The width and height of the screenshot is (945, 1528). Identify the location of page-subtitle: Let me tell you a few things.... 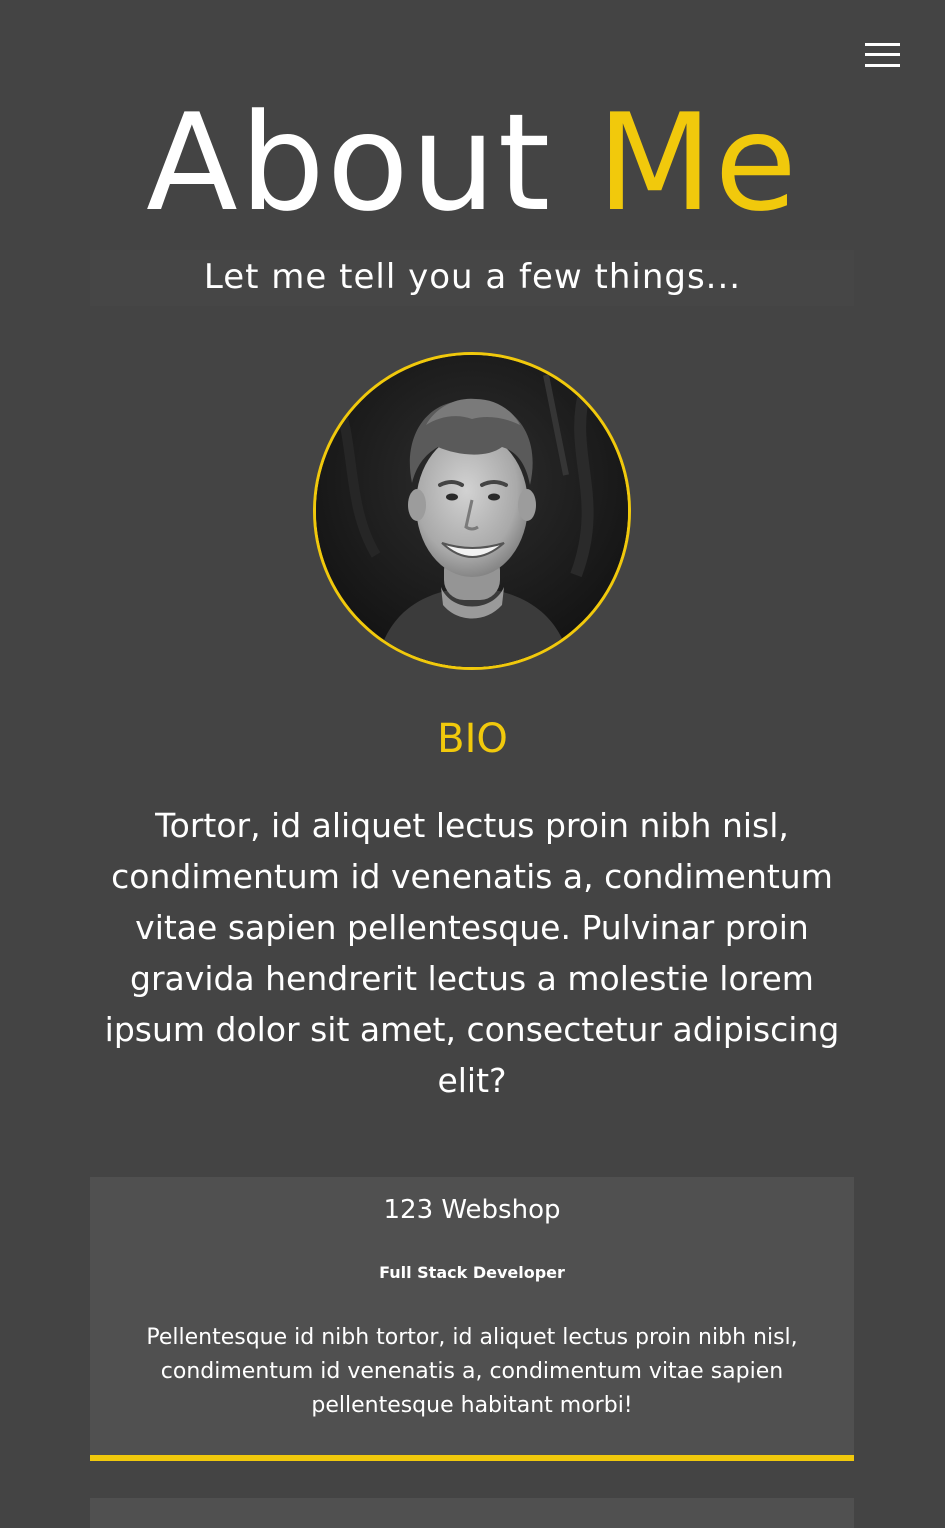
(472, 277).